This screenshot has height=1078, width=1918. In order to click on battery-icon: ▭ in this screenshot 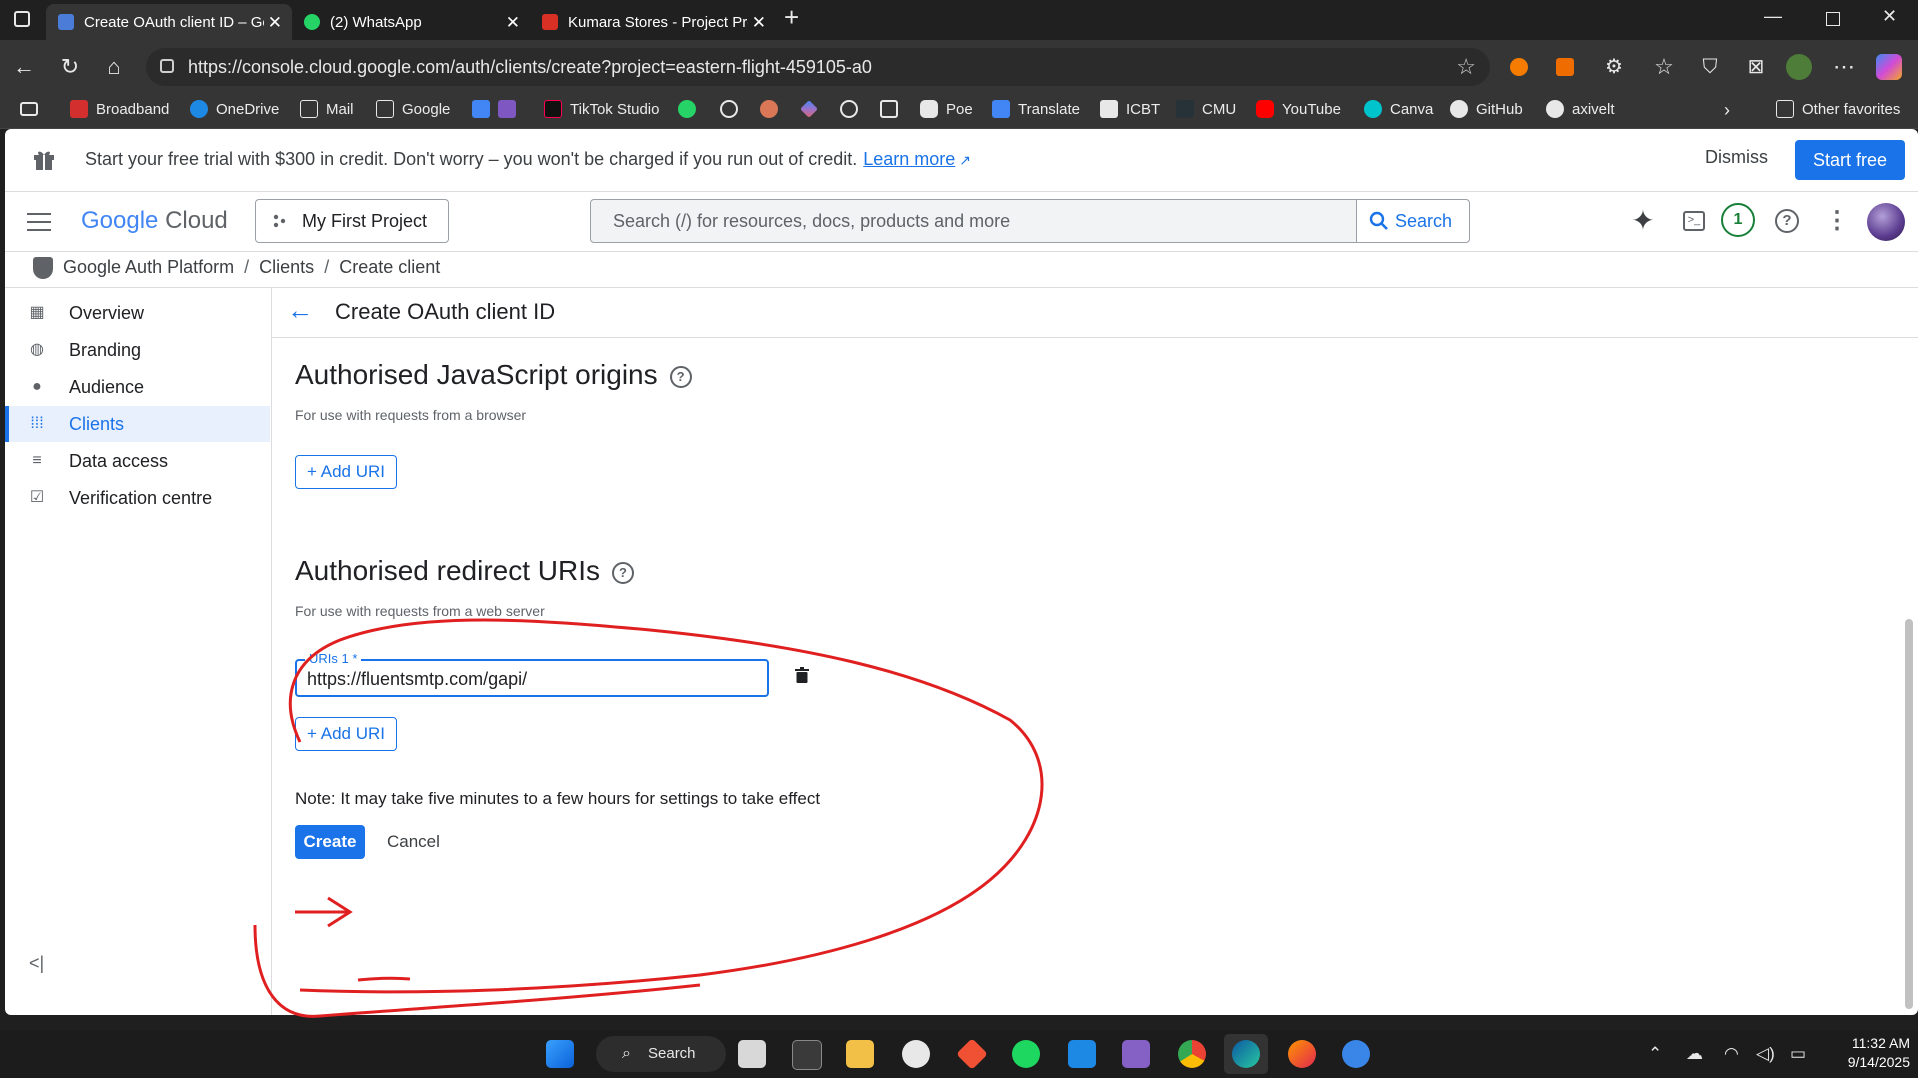, I will do `click(1798, 1054)`.